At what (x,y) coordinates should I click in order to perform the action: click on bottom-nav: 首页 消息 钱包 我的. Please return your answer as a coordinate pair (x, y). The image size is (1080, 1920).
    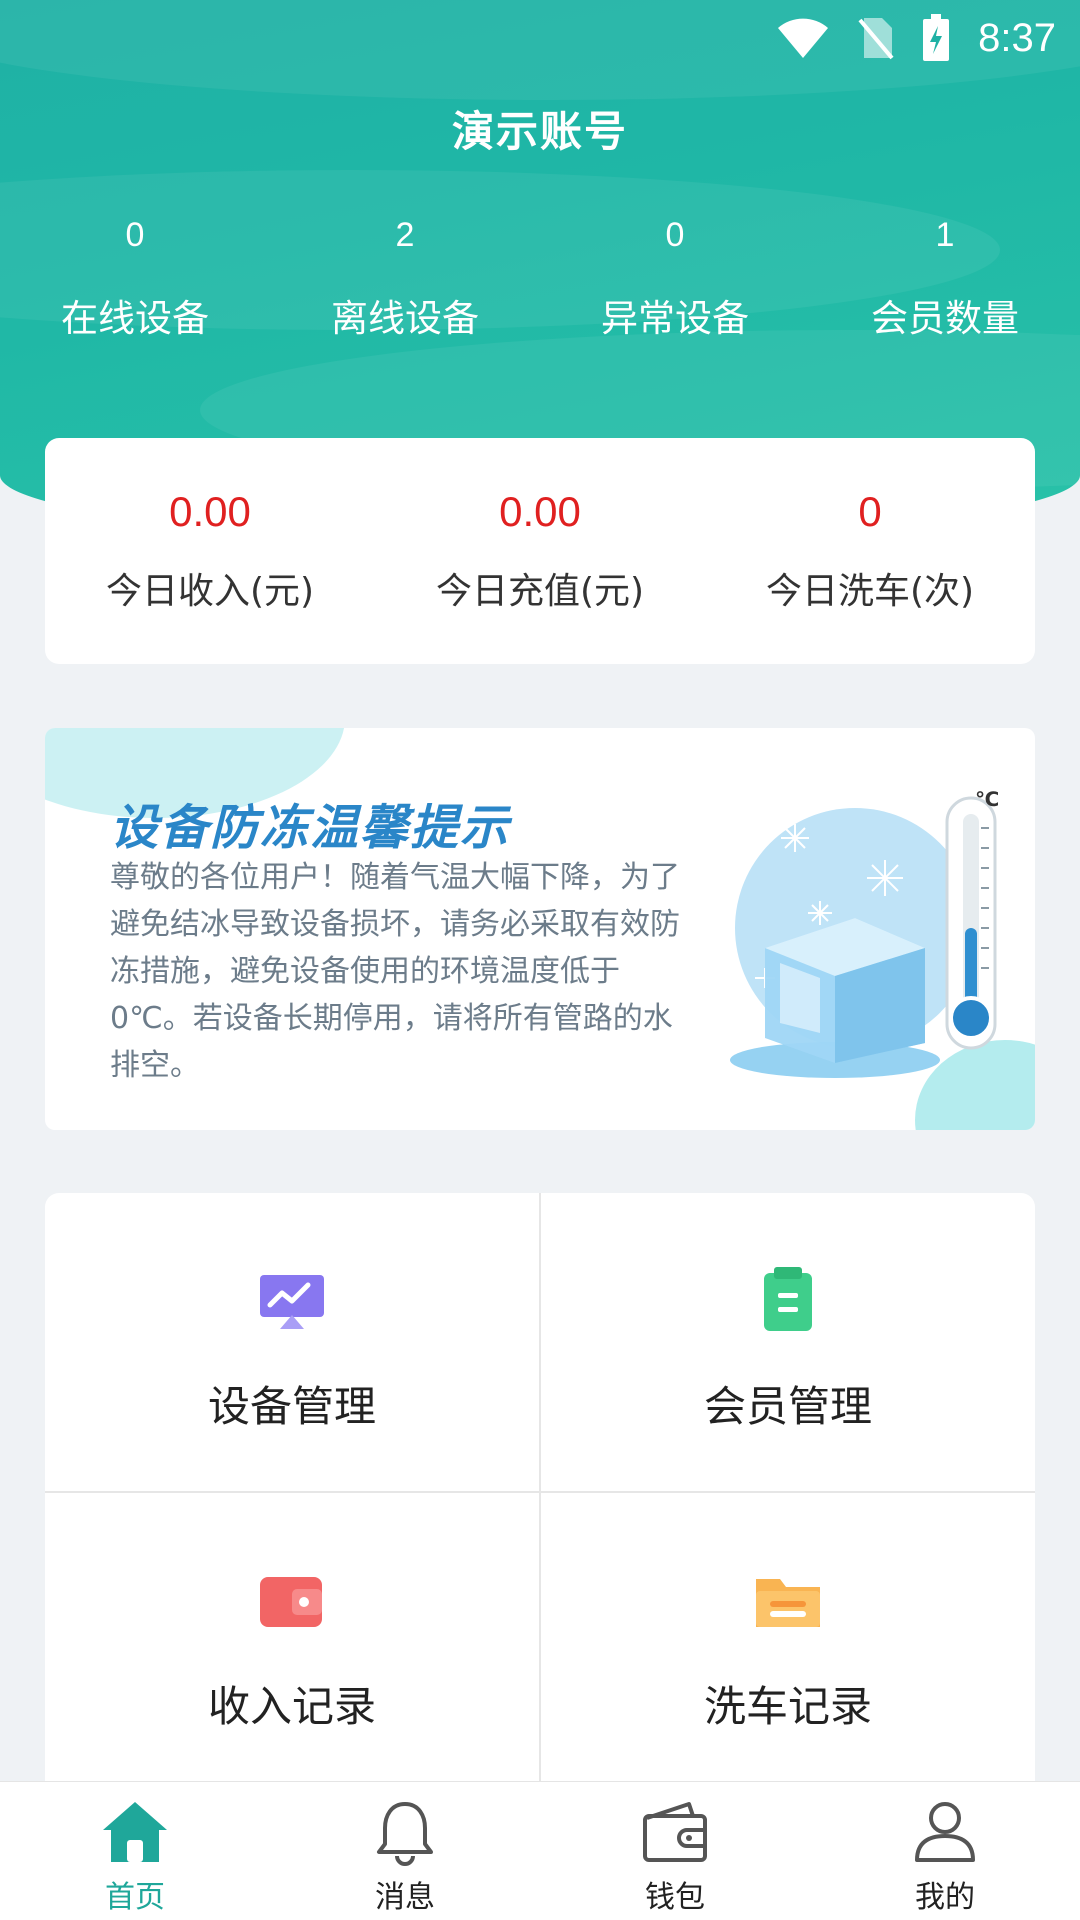
    Looking at the image, I should click on (540, 1851).